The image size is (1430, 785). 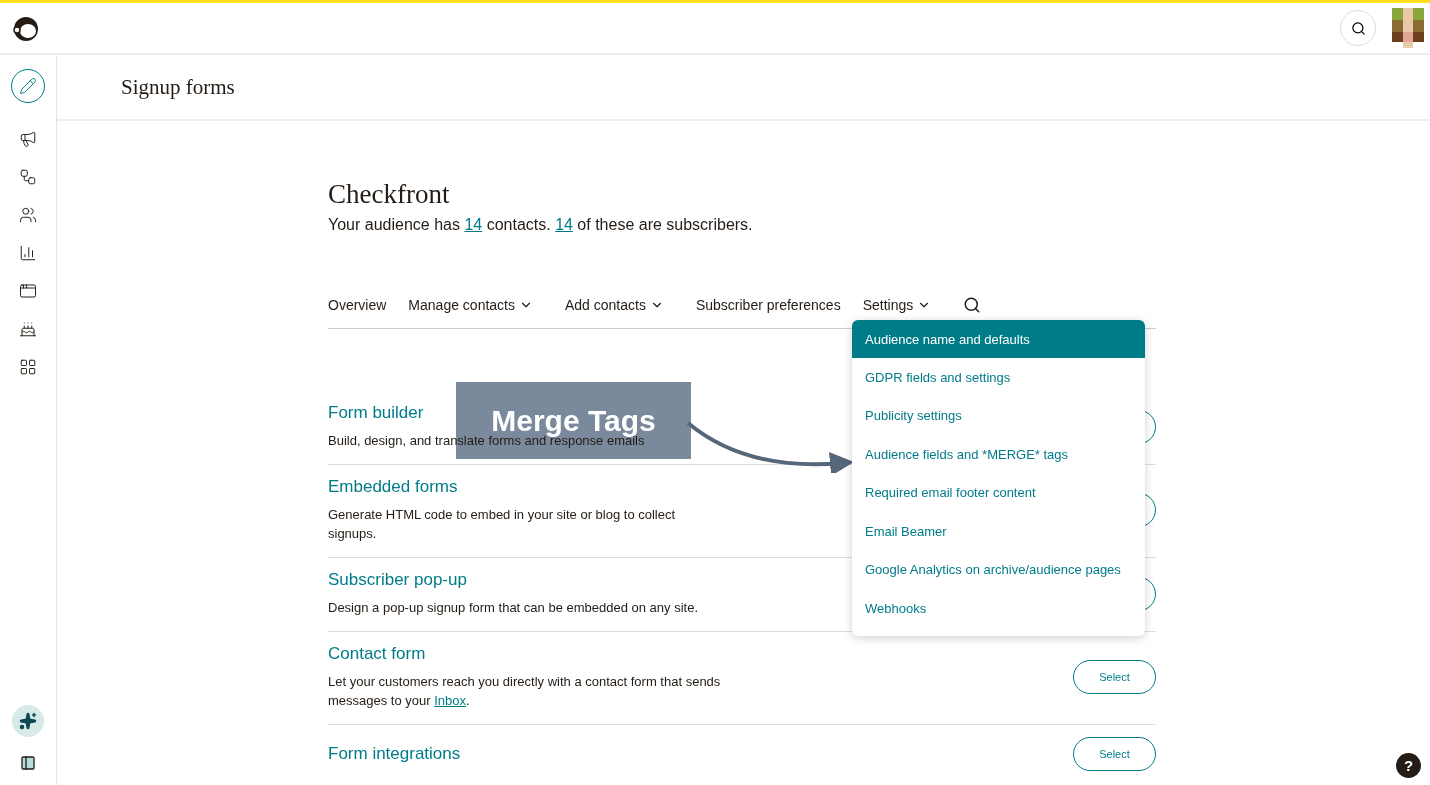 What do you see at coordinates (541, 225) in the screenshot?
I see `audience-summary: Your audience has 14 contacts. 14 of these are subscribers.` at bounding box center [541, 225].